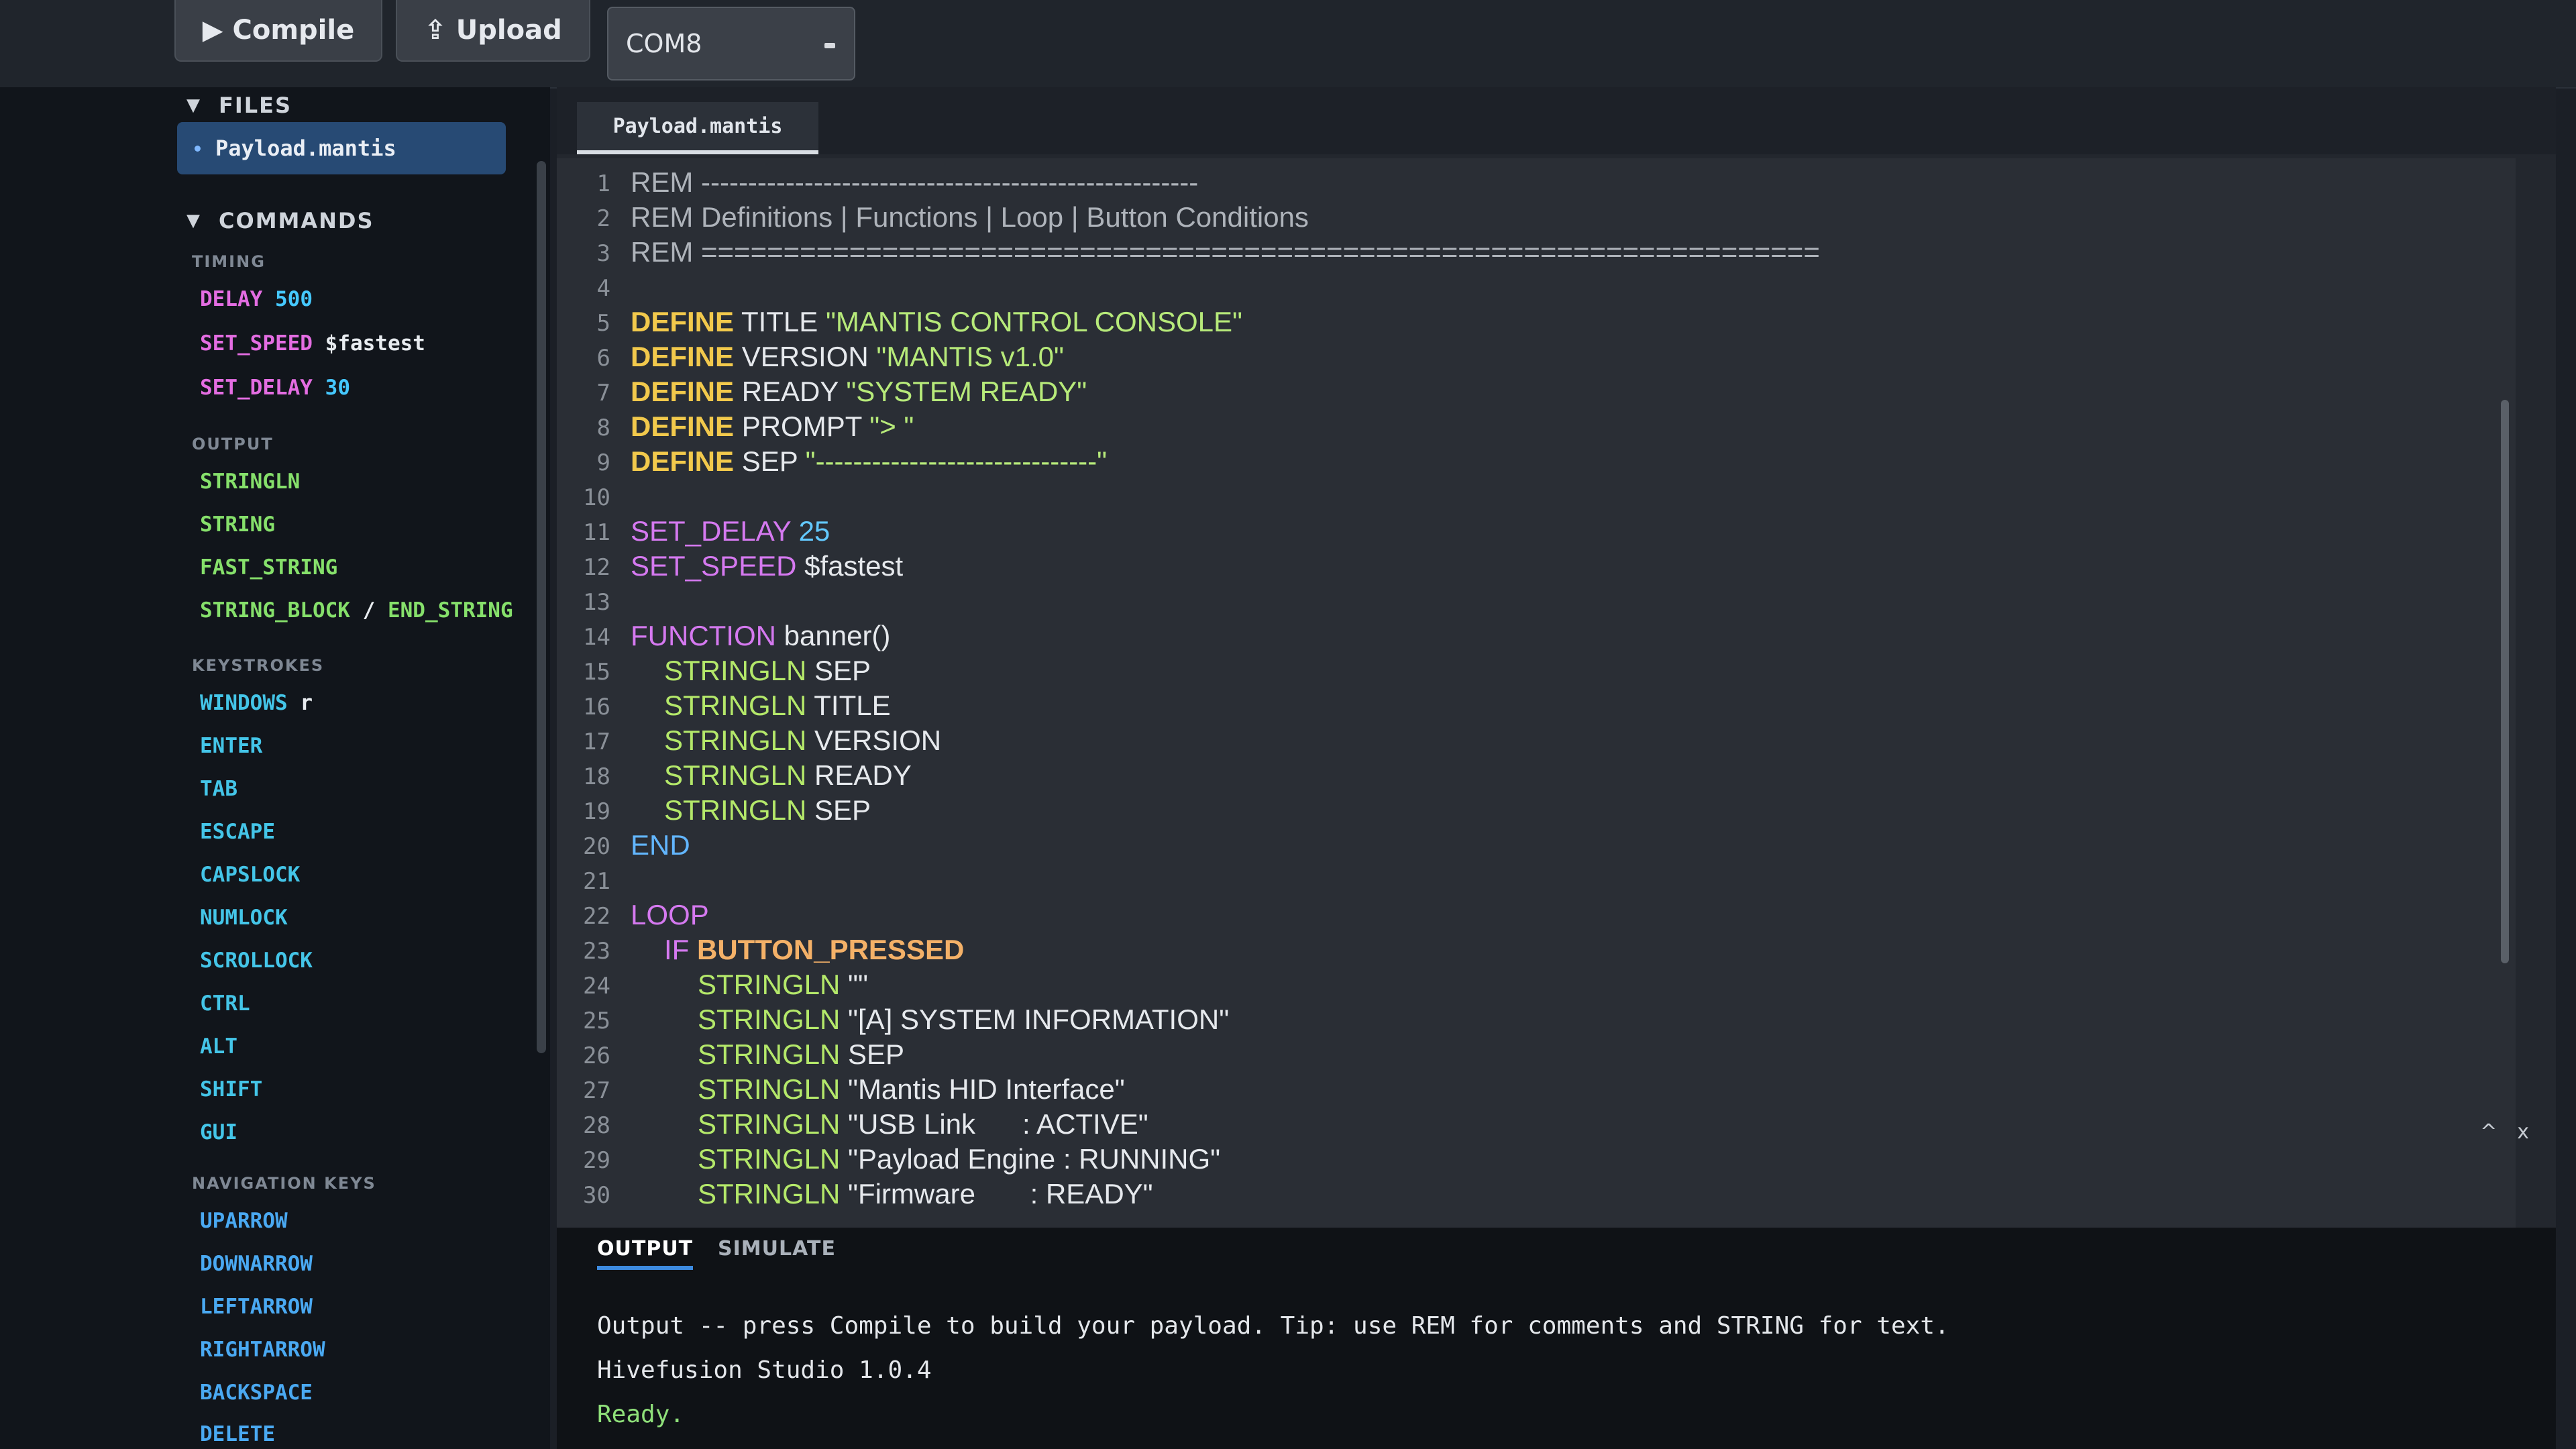 This screenshot has height=1449, width=2576. I want to click on upload-button: ⇪ Upload, so click(493, 31).